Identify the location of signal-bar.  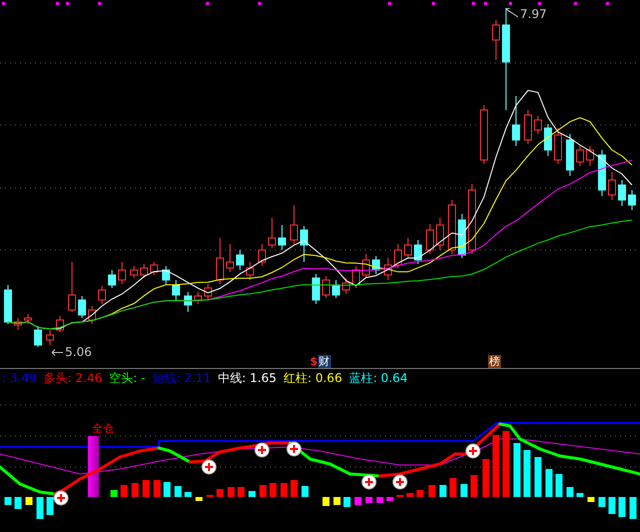
(93, 466).